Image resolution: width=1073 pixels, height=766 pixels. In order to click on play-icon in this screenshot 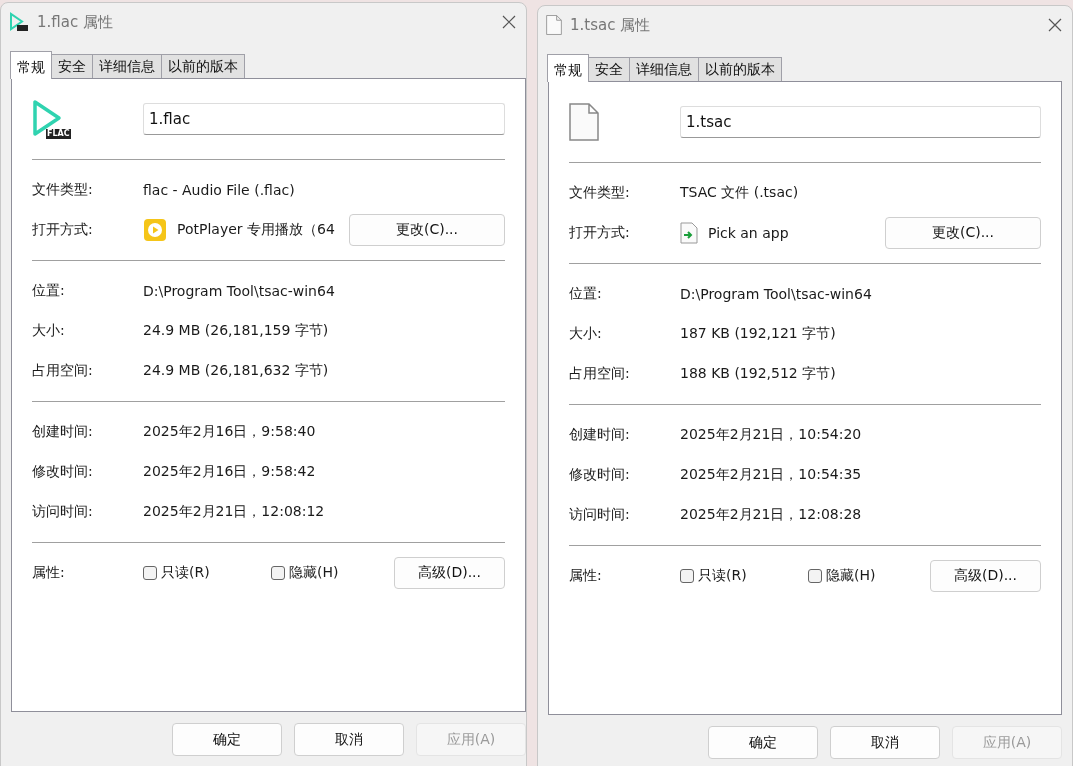, I will do `click(155, 230)`.